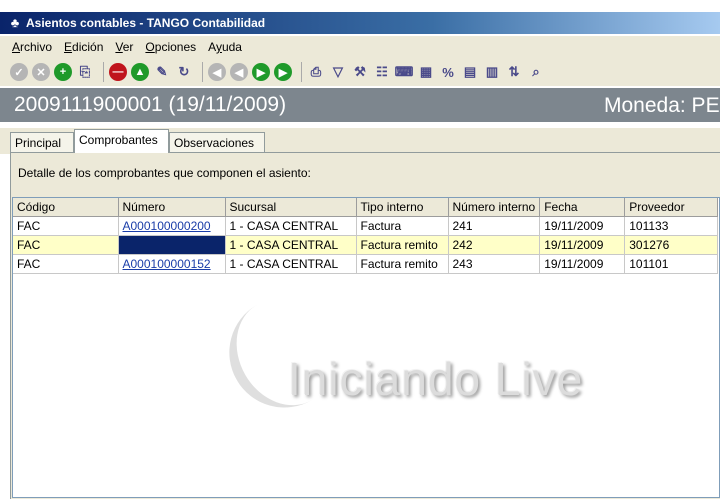 Image resolution: width=720 pixels, height=499 pixels. What do you see at coordinates (172, 245) in the screenshot?
I see `cell-numero-focused` at bounding box center [172, 245].